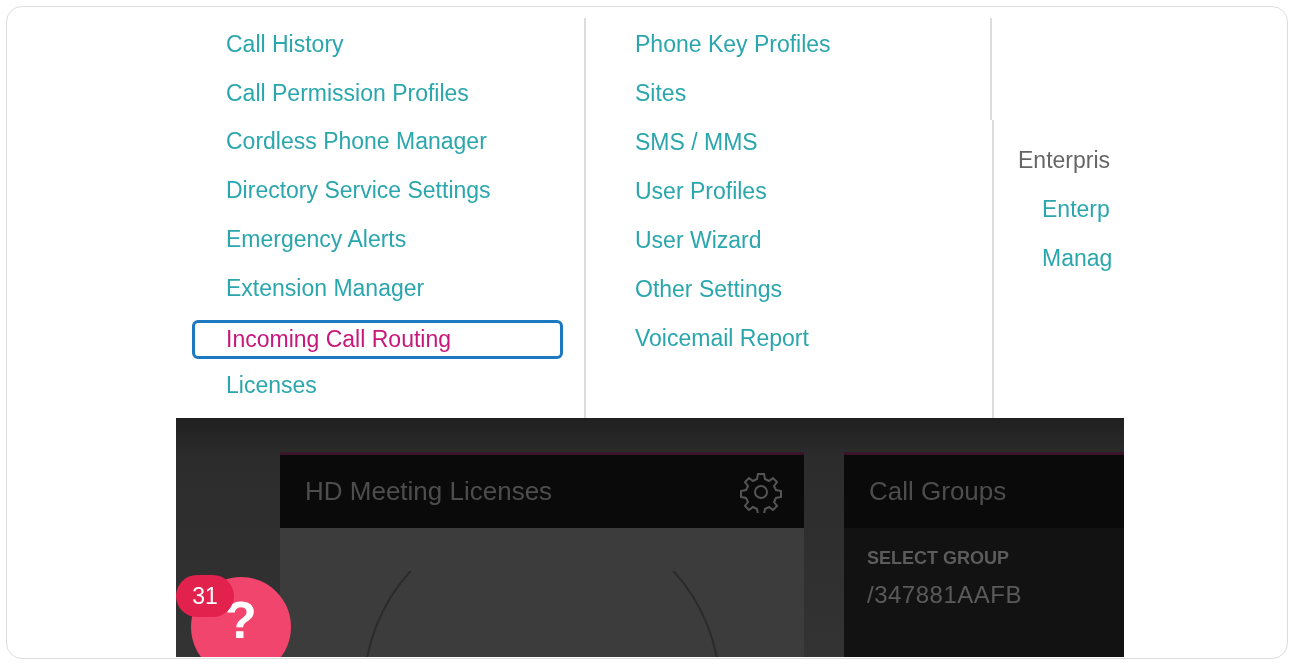  I want to click on card-title: HD Meeting Licenses, so click(429, 491).